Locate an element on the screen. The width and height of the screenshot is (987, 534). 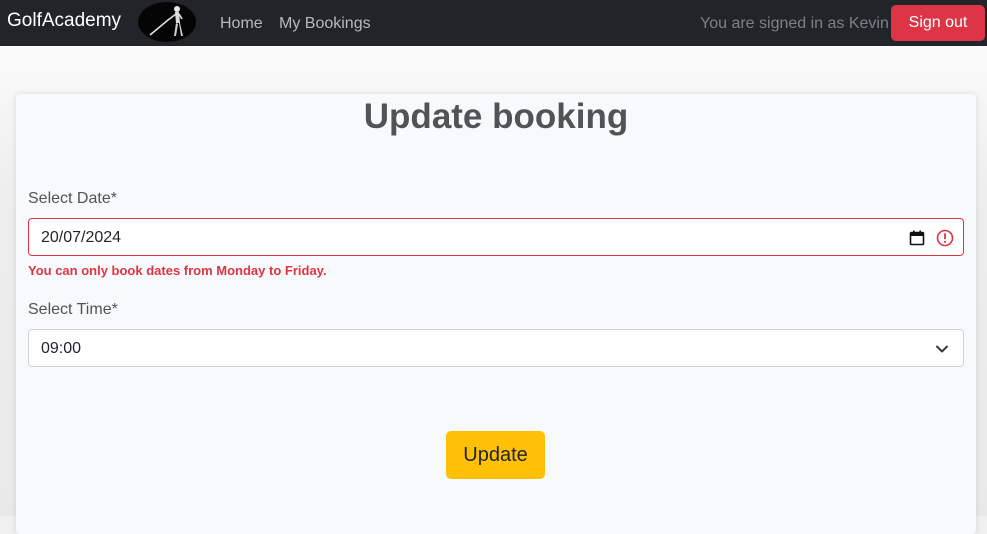
date-input: 20/07/2024 is located at coordinates (496, 237).